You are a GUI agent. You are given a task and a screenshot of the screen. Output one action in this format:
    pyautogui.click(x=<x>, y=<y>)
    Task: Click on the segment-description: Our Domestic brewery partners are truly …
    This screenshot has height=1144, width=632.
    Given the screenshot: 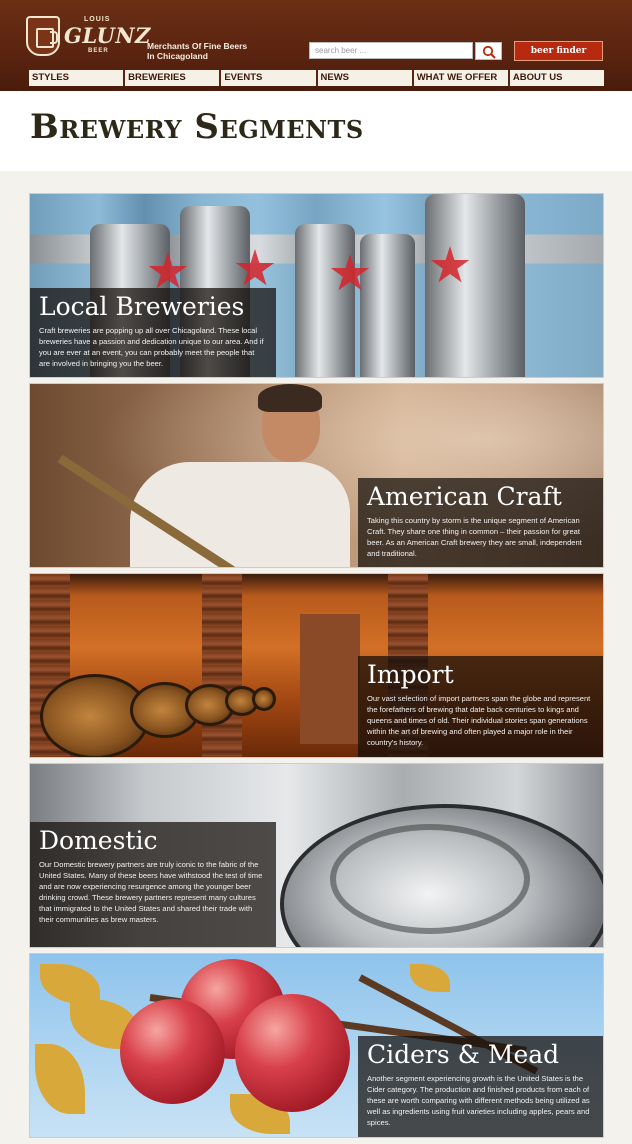 What is the action you would take?
    pyautogui.click(x=151, y=892)
    